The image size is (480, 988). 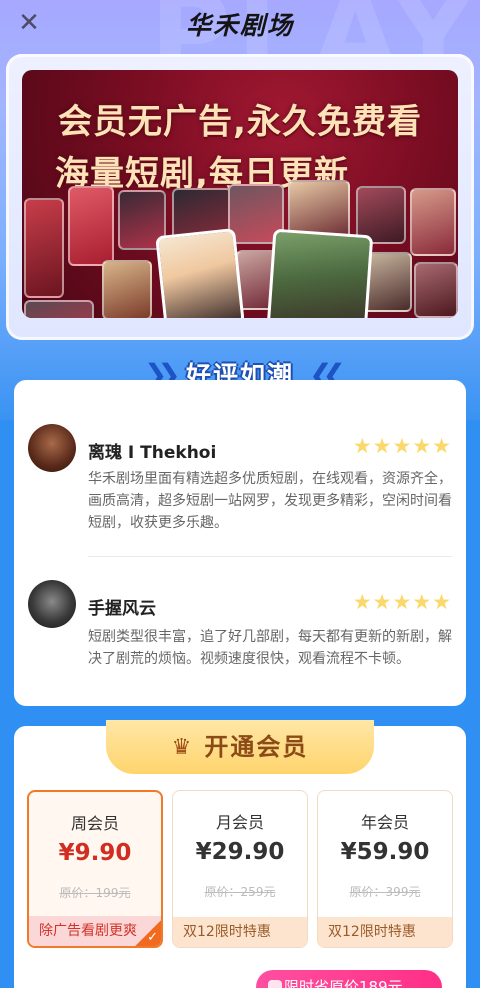 What do you see at coordinates (240, 869) in the screenshot?
I see `plan-monthly: 月会员 ¥29.90 原价：259元 双12限时特惠` at bounding box center [240, 869].